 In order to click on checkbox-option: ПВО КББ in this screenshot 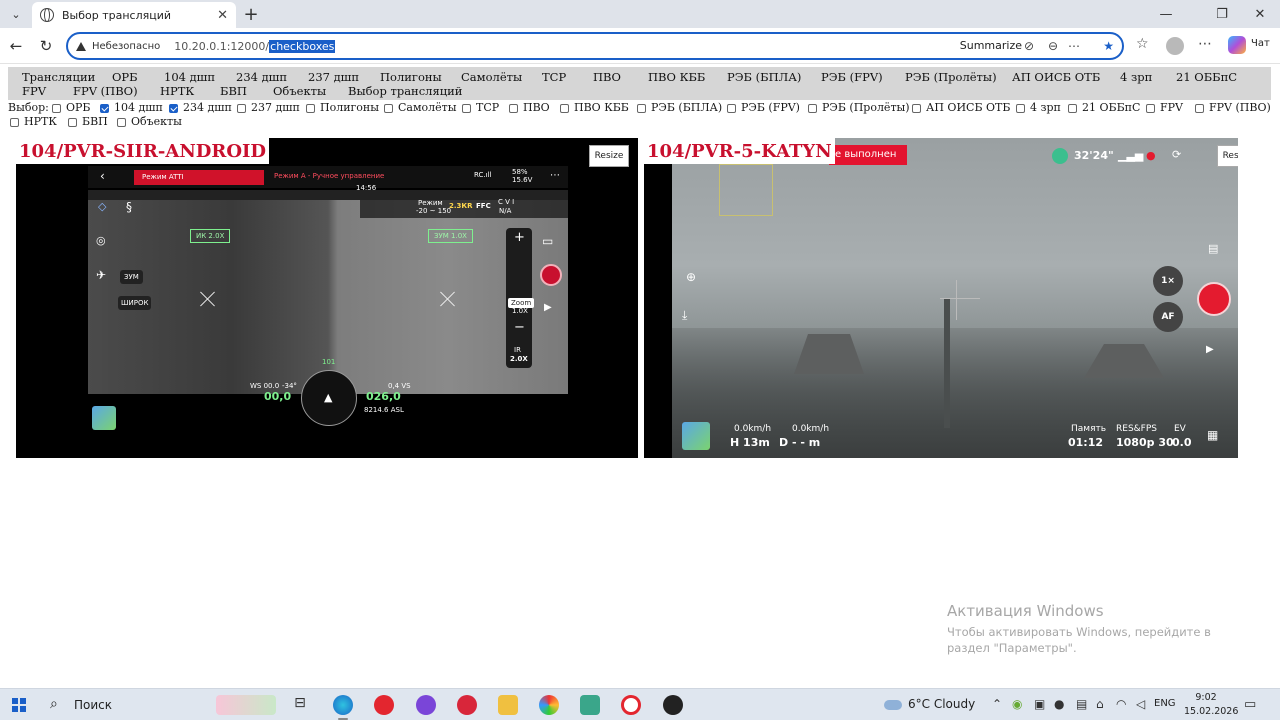, I will do `click(594, 108)`.